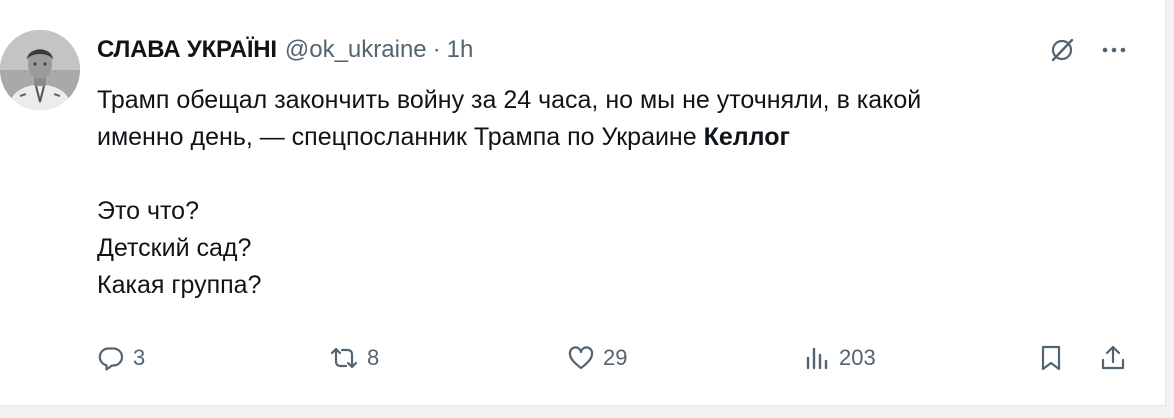 This screenshot has height=418, width=1174. Describe the element at coordinates (817, 358) in the screenshot. I see `analytics-icon` at that location.